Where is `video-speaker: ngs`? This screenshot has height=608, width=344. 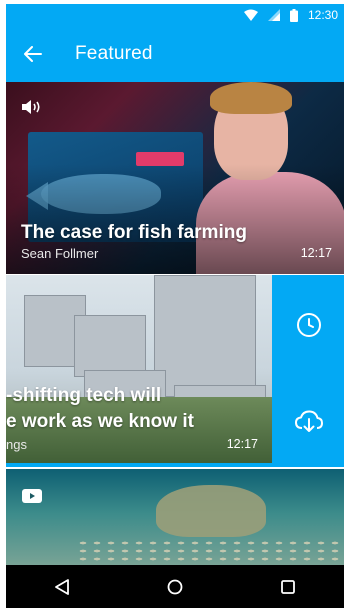 video-speaker: ngs is located at coordinates (16, 444).